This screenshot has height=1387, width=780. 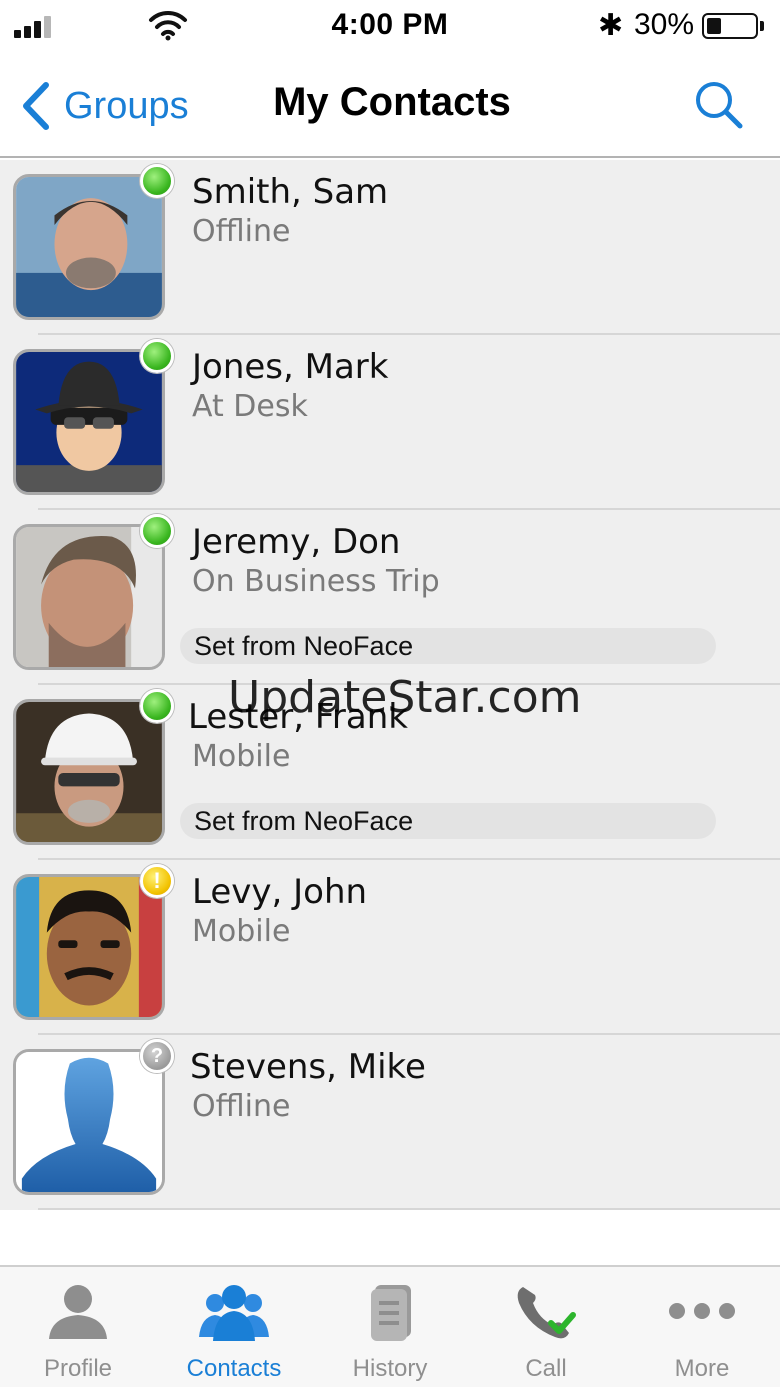 I want to click on contact-row: Smith, Sam Offline, so click(x=390, y=247).